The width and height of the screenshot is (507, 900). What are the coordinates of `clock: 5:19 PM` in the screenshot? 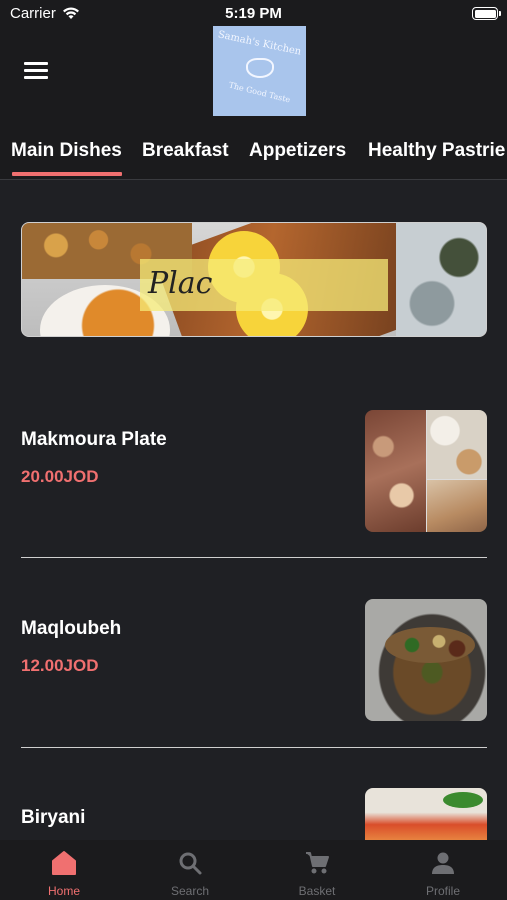 It's located at (253, 13).